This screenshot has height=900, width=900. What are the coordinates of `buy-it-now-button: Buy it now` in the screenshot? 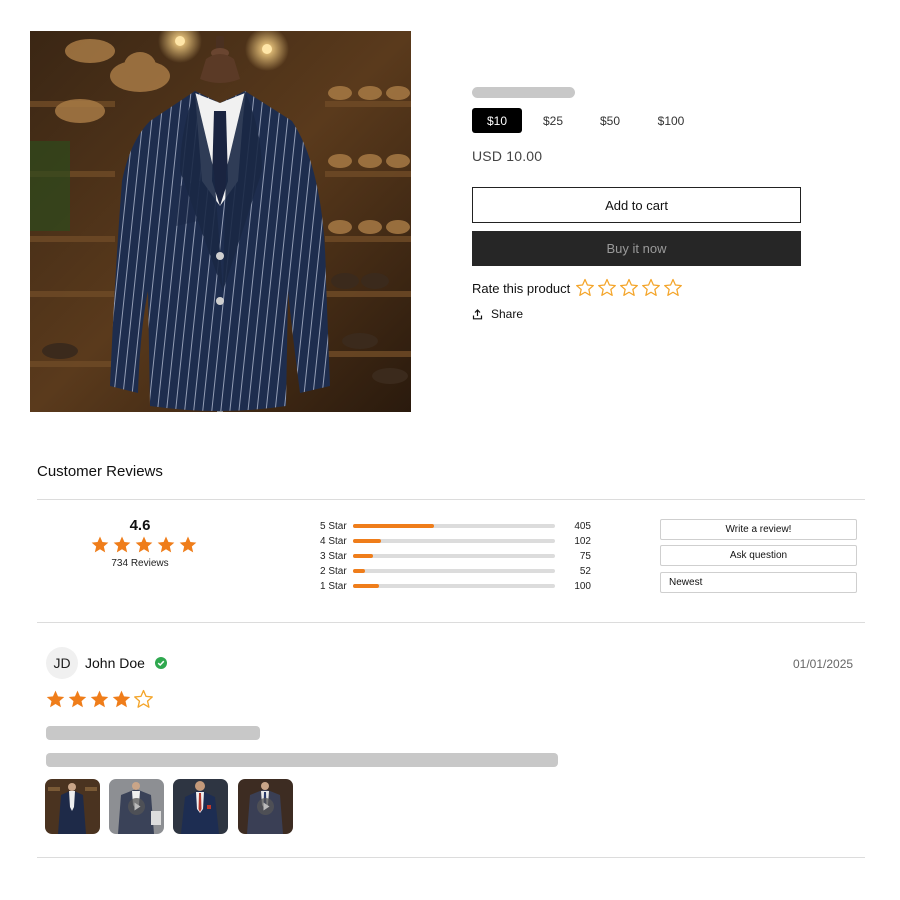 It's located at (636, 248).